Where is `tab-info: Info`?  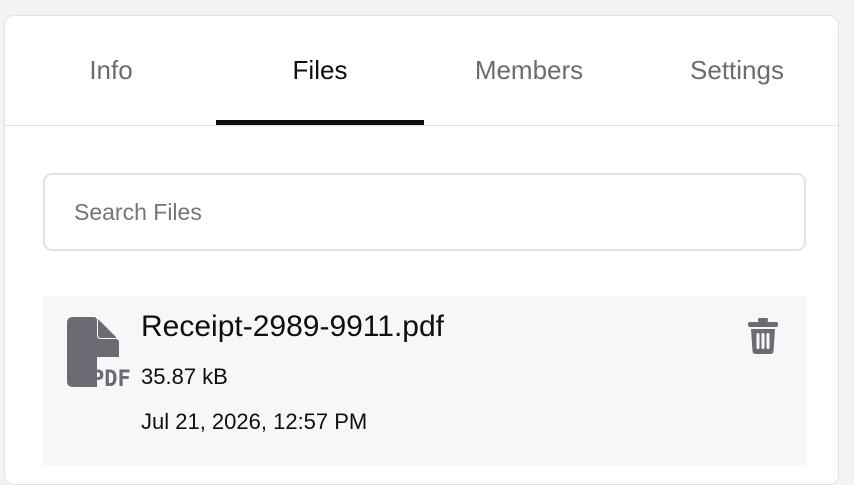 tab-info: Info is located at coordinates (111, 71).